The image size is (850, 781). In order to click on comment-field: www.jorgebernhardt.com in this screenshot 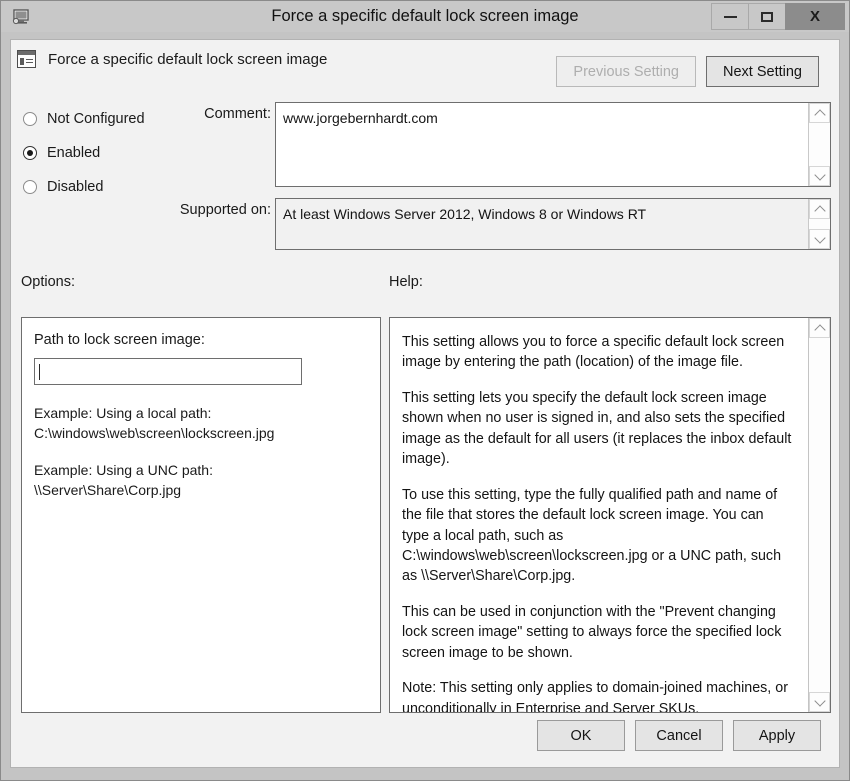, I will do `click(553, 144)`.